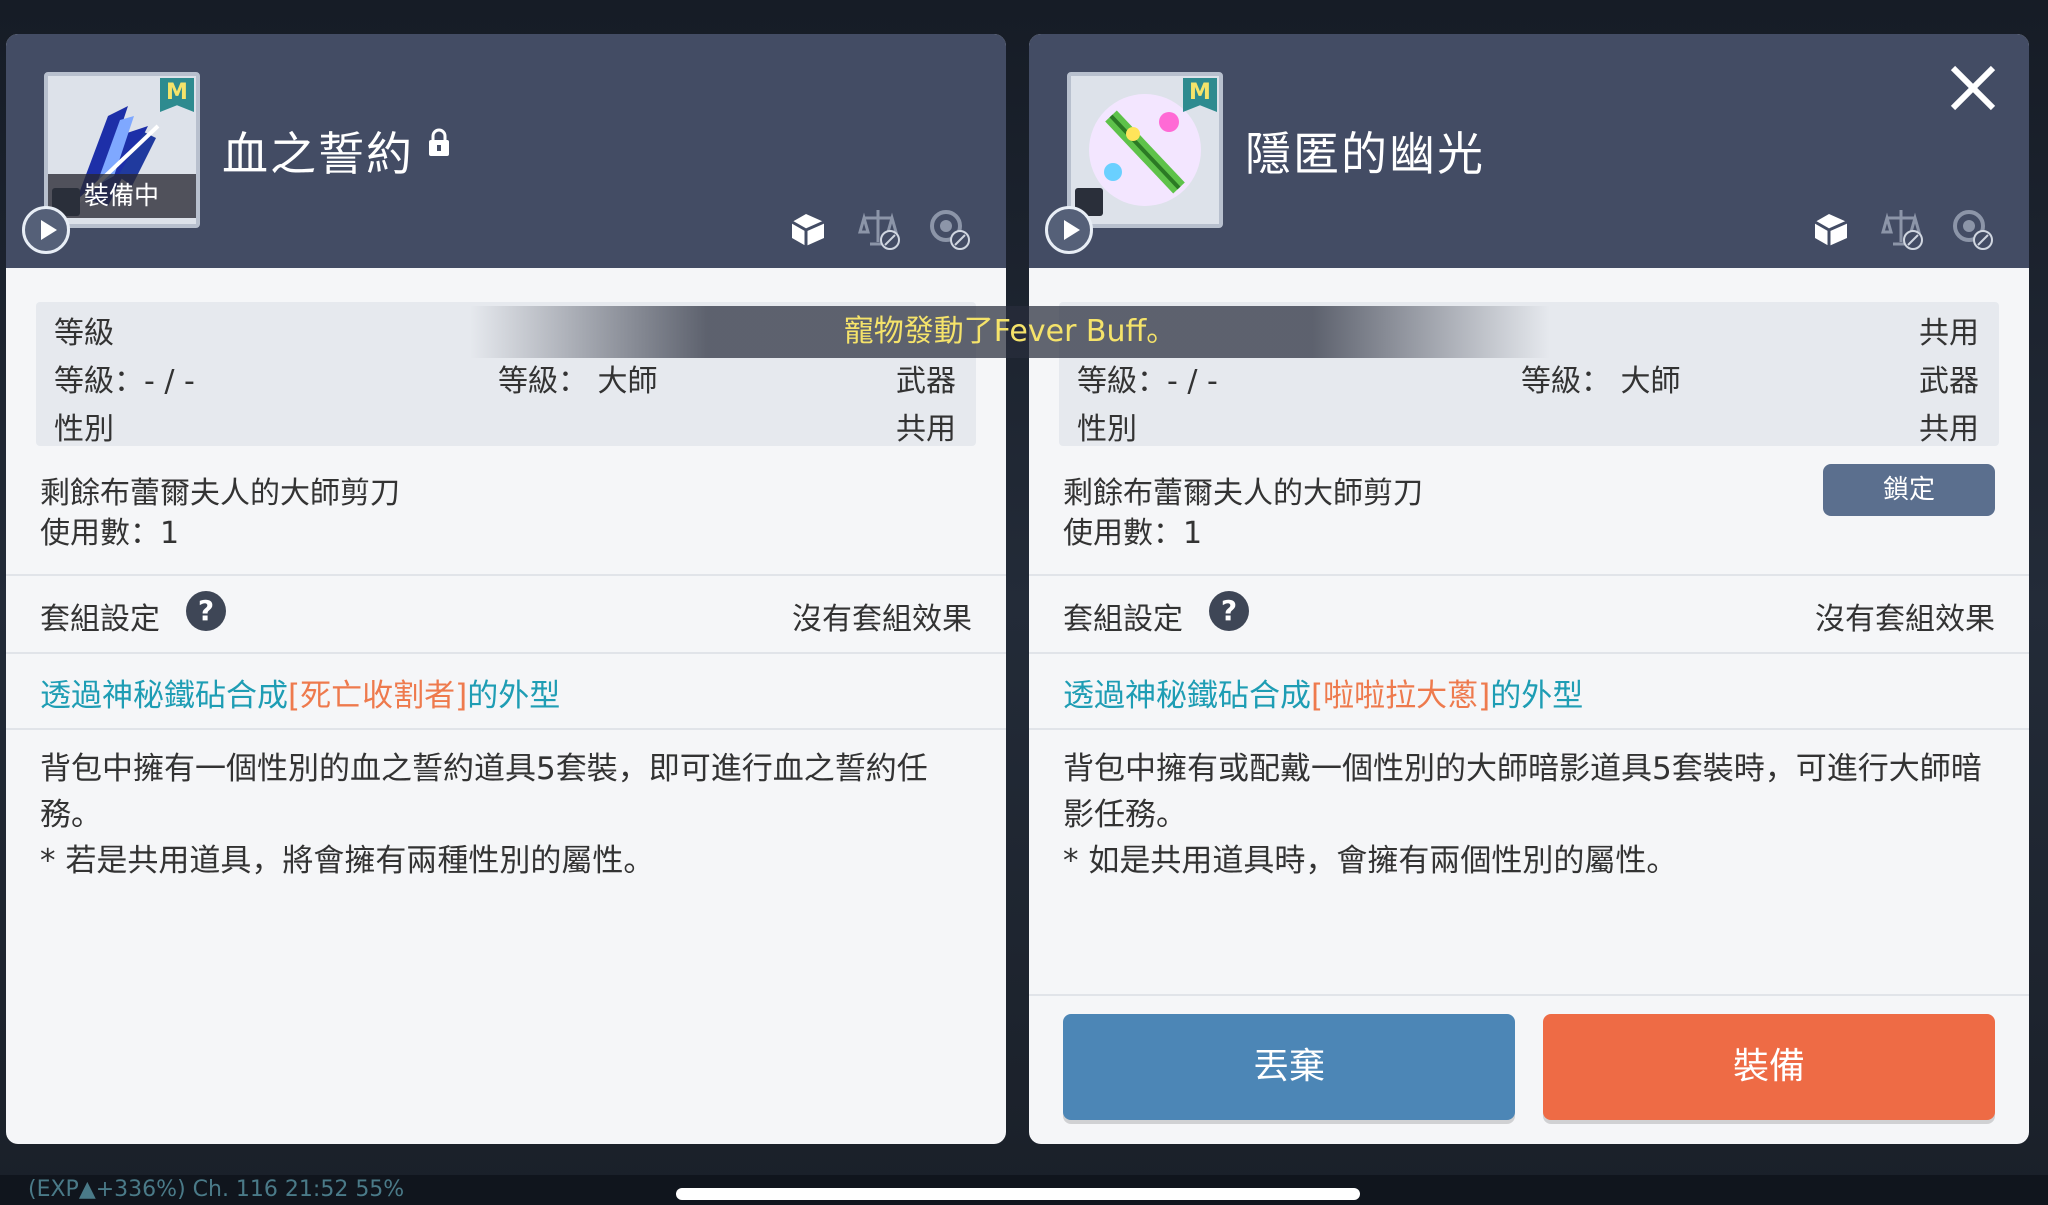 This screenshot has height=1205, width=2048. Describe the element at coordinates (318, 154) in the screenshot. I see `item-title: 血之誓約` at that location.